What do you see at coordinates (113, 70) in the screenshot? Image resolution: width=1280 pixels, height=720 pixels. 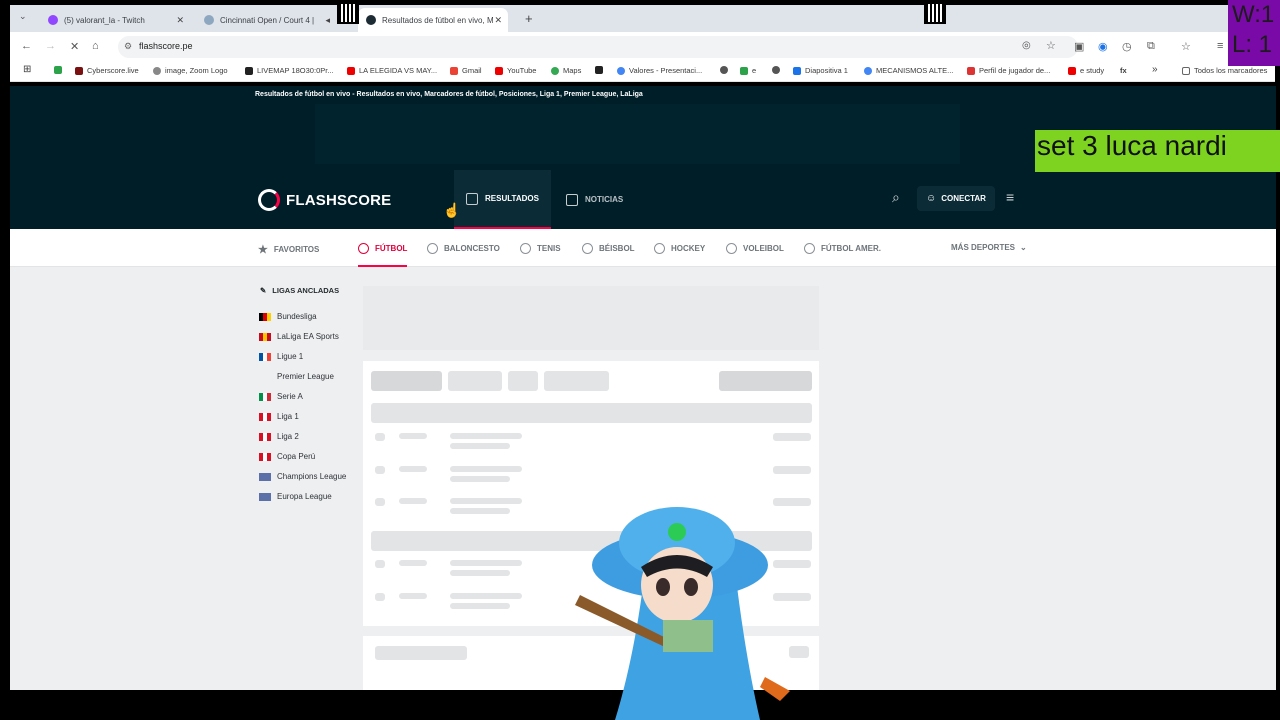 I see `bookmark-label: Cyberscore.live` at bounding box center [113, 70].